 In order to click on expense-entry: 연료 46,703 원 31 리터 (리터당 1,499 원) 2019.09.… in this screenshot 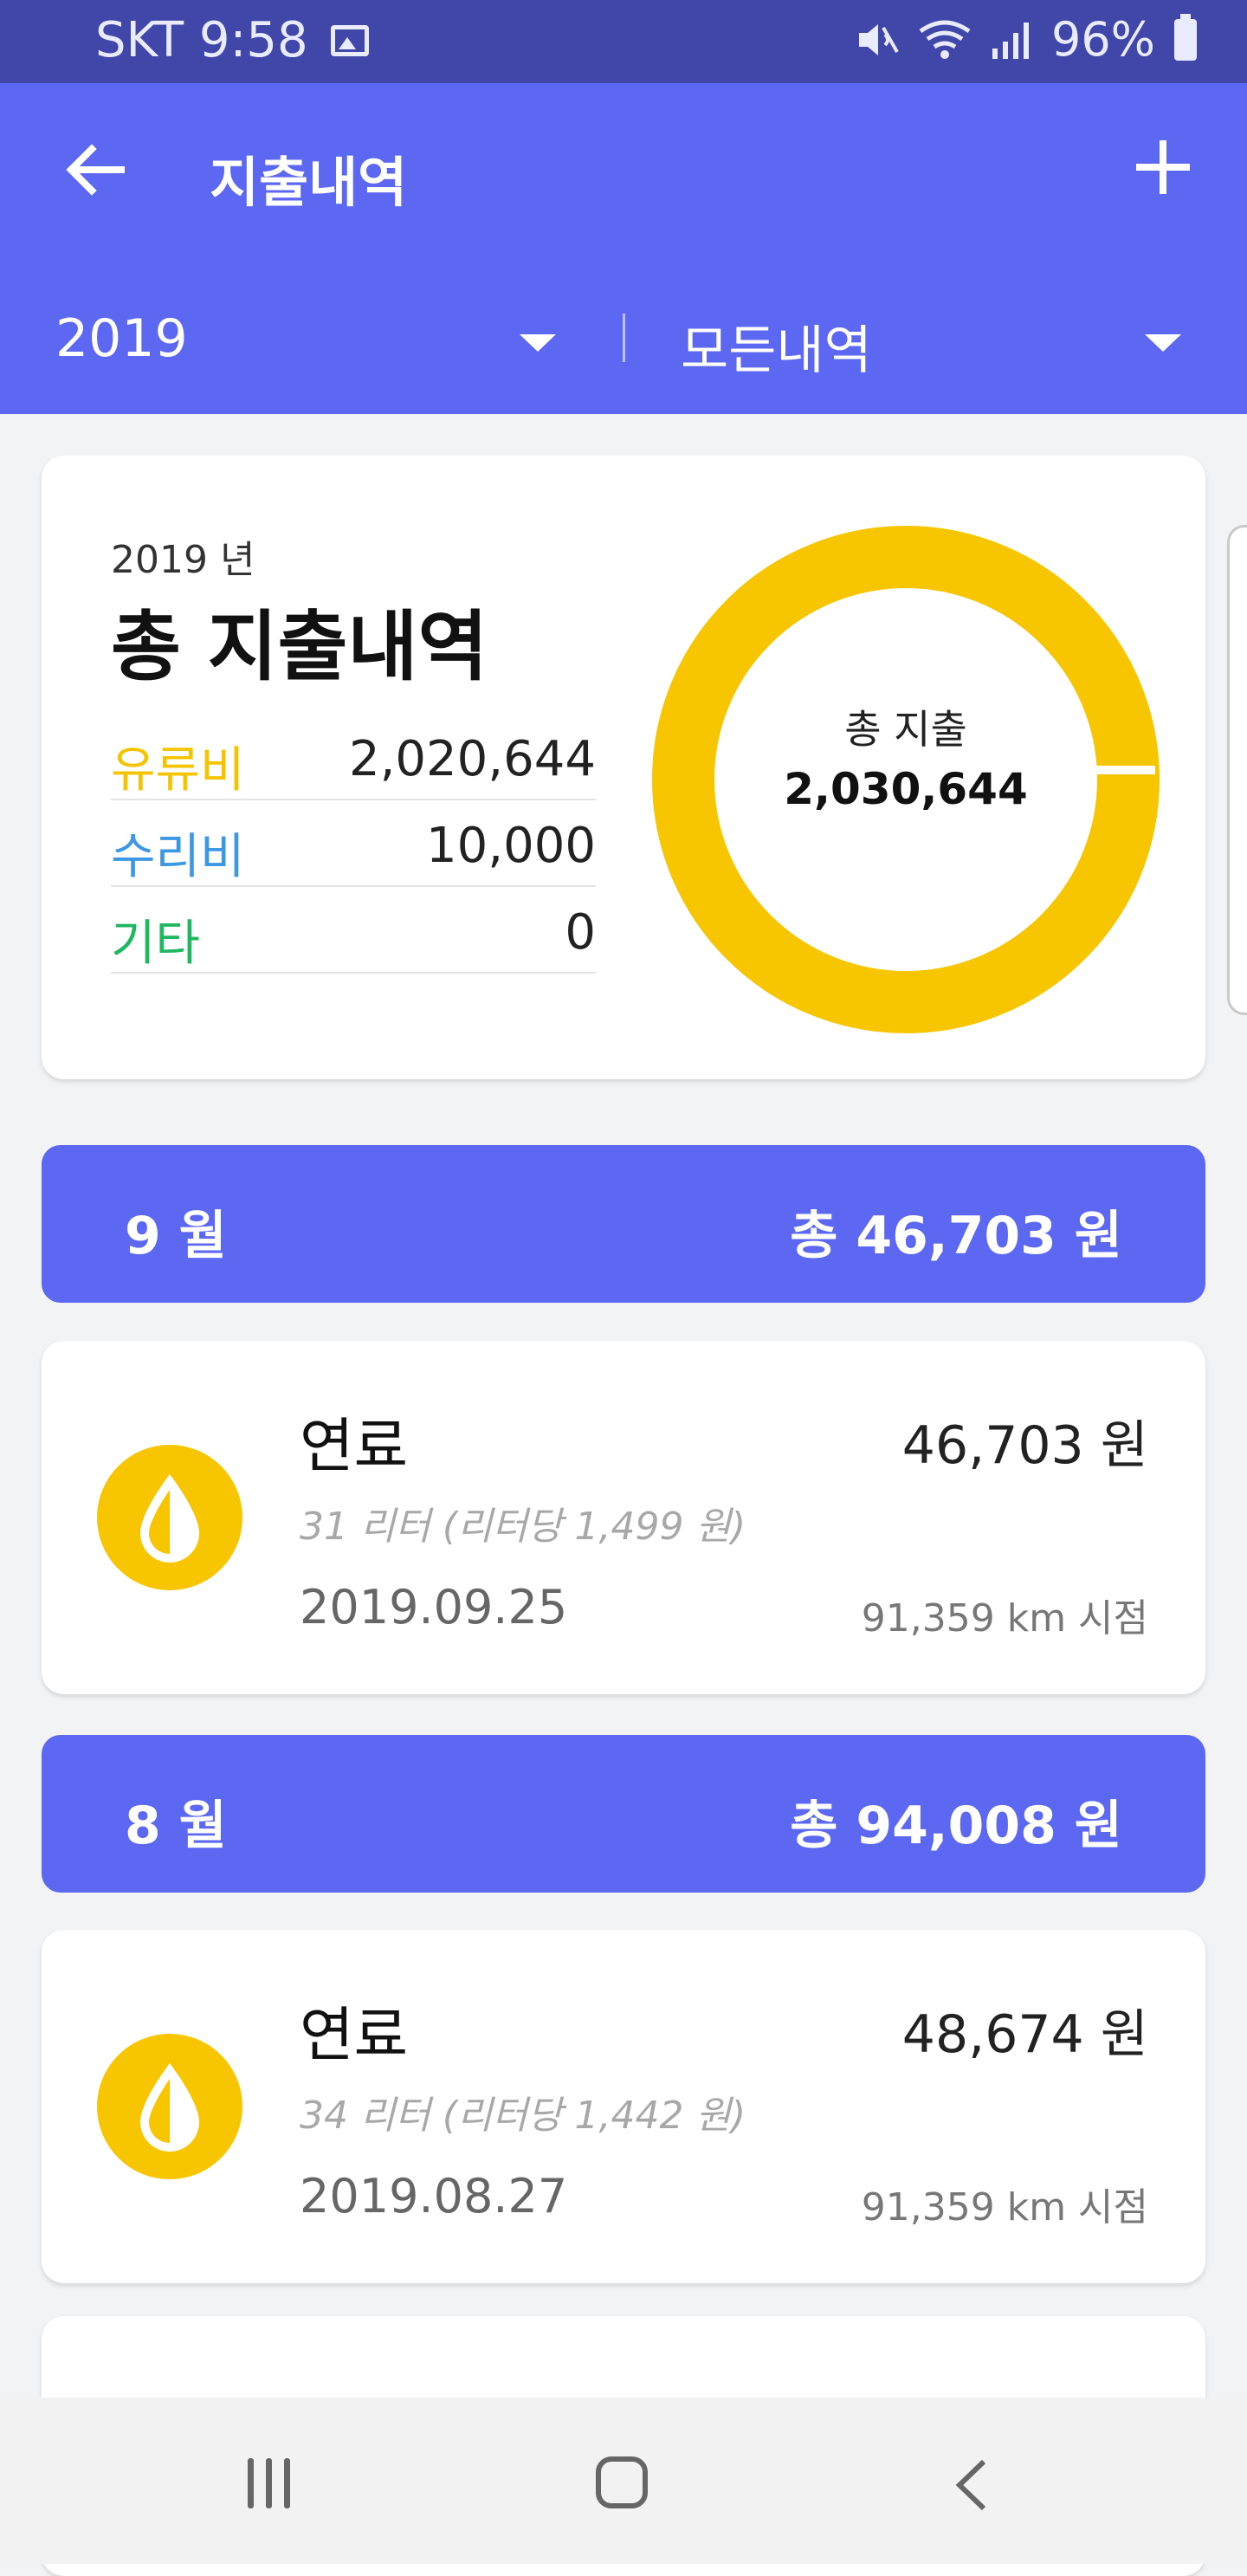, I will do `click(623, 1517)`.